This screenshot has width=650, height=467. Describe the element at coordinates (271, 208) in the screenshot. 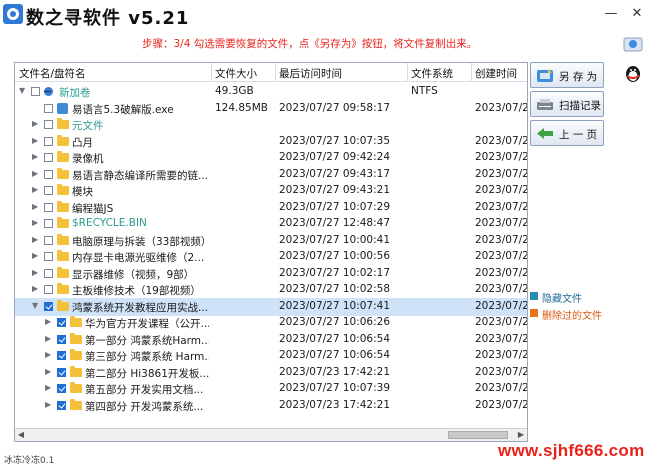

I see `table-row: ▶ 编程猫JS 2023/07/27 10:07:29 2023/07/2` at that location.